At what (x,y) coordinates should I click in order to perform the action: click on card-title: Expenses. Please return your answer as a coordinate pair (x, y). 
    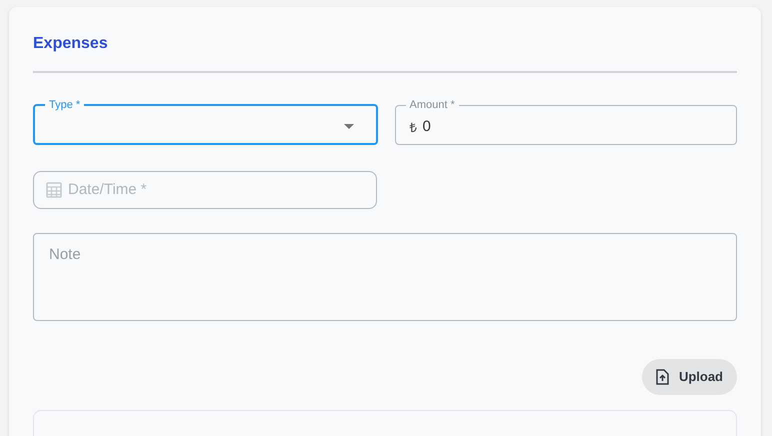
    Looking at the image, I should click on (71, 44).